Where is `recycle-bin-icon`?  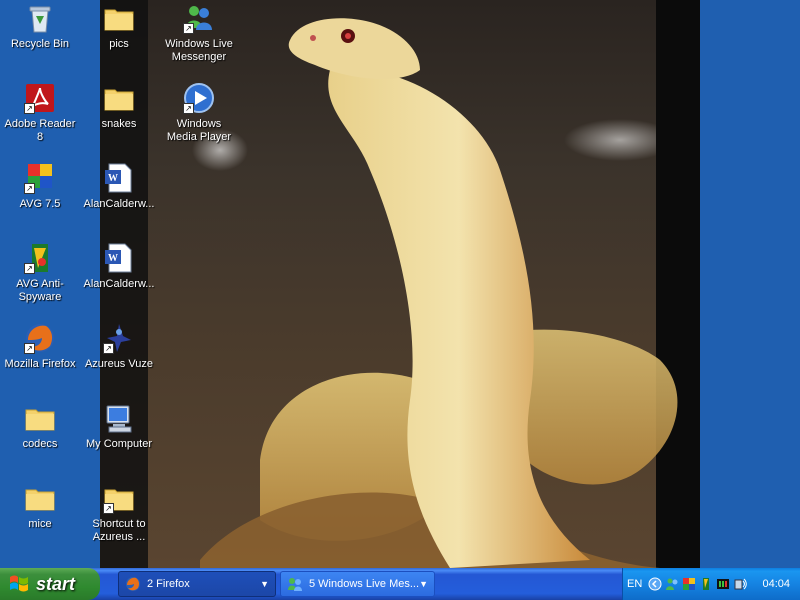
recycle-bin-icon is located at coordinates (40, 18).